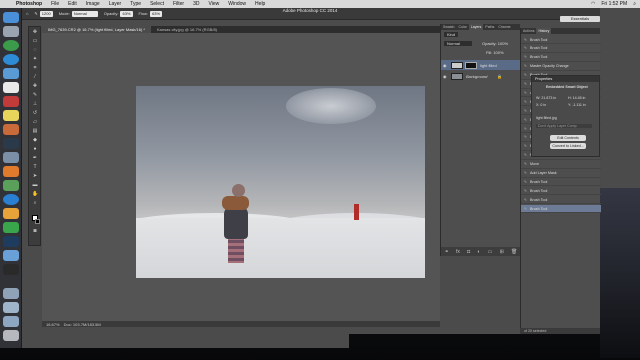 The width and height of the screenshot is (640, 360). What do you see at coordinates (35, 140) in the screenshot?
I see `blur-icon: ◆` at bounding box center [35, 140].